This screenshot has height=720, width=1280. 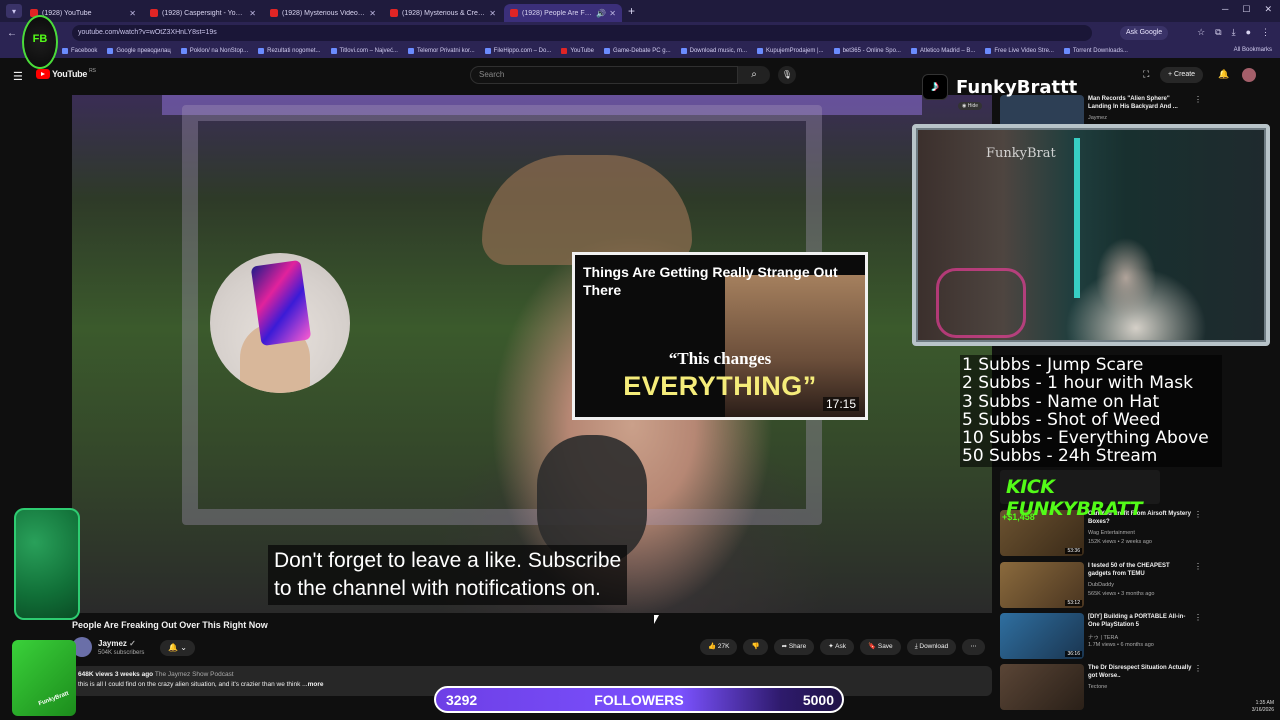 I want to click on voice-search-button: 🎙, so click(x=787, y=75).